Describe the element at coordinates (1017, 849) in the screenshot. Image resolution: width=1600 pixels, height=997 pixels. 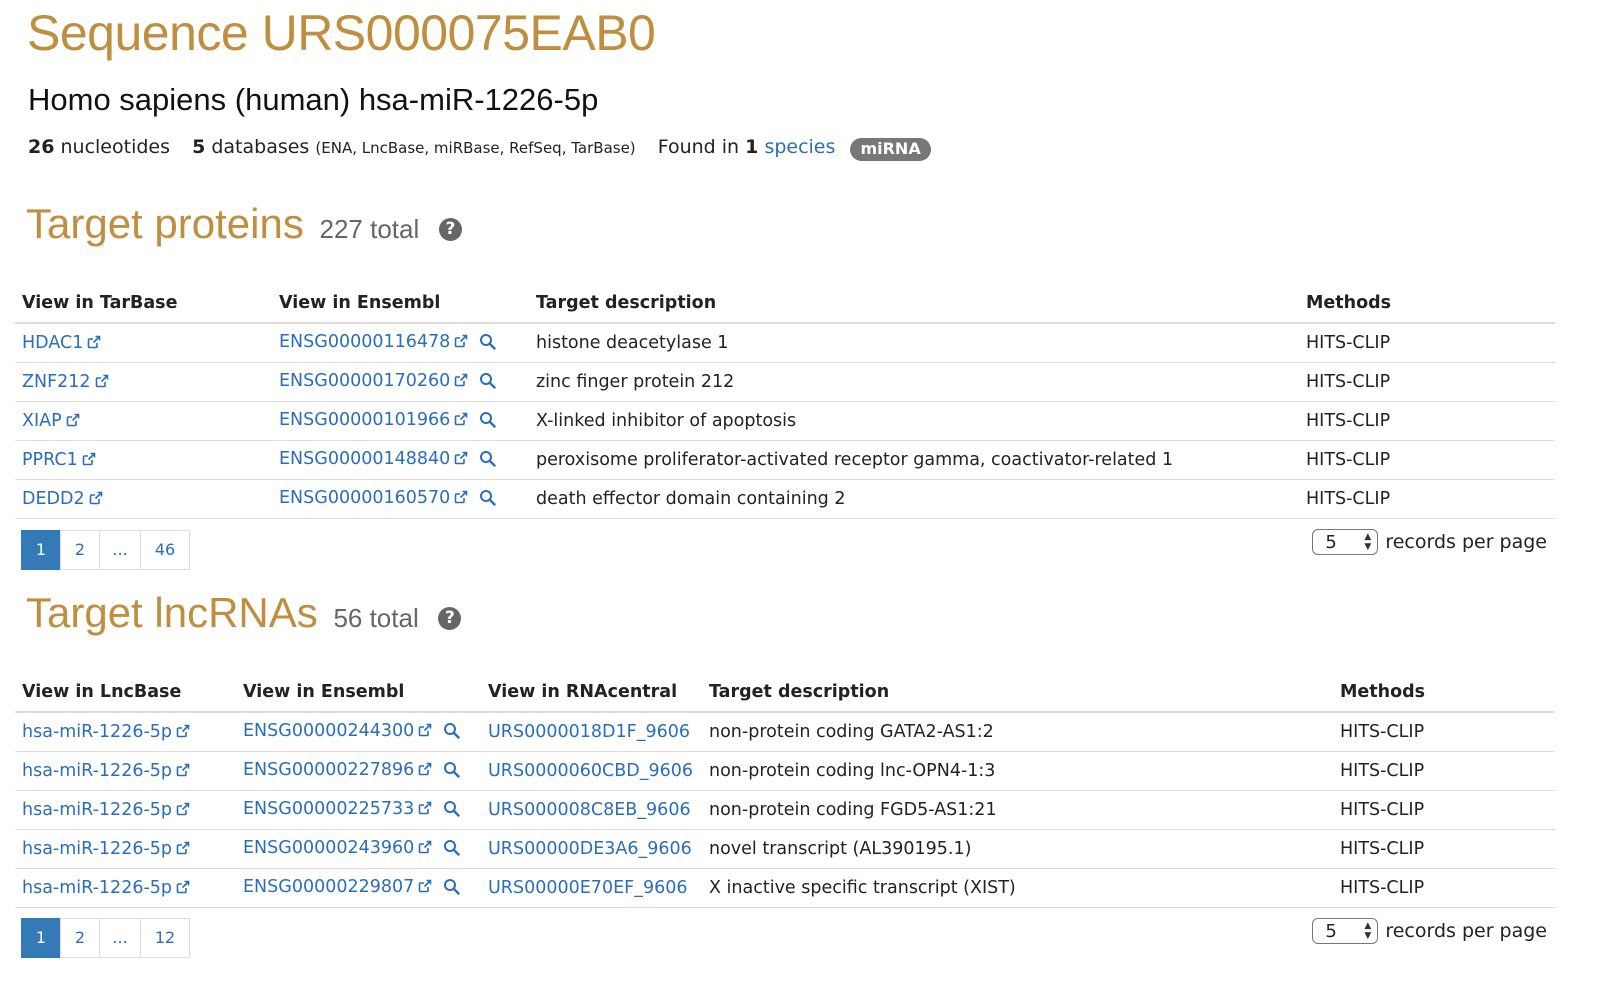
I see `description-cell: novel transcript (AL390195.1)` at that location.